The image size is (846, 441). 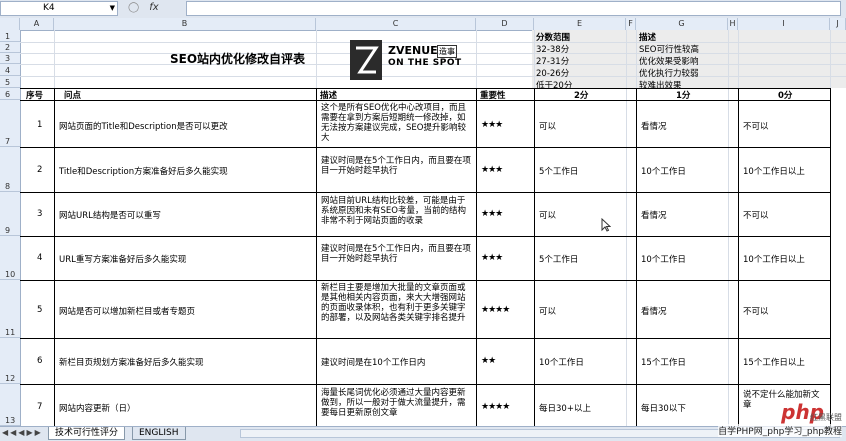 What do you see at coordinates (682, 24) in the screenshot?
I see `col-header-g: G` at bounding box center [682, 24].